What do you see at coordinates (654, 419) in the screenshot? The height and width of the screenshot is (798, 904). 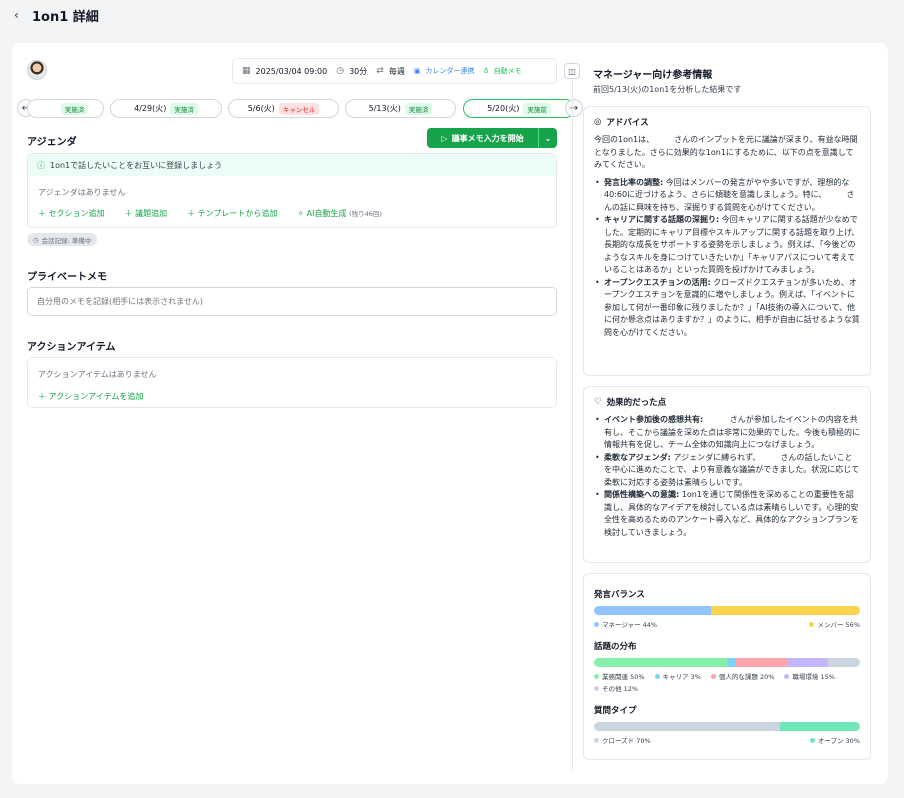 I see `effective-item-title: イベント参加後の感想共有:` at bounding box center [654, 419].